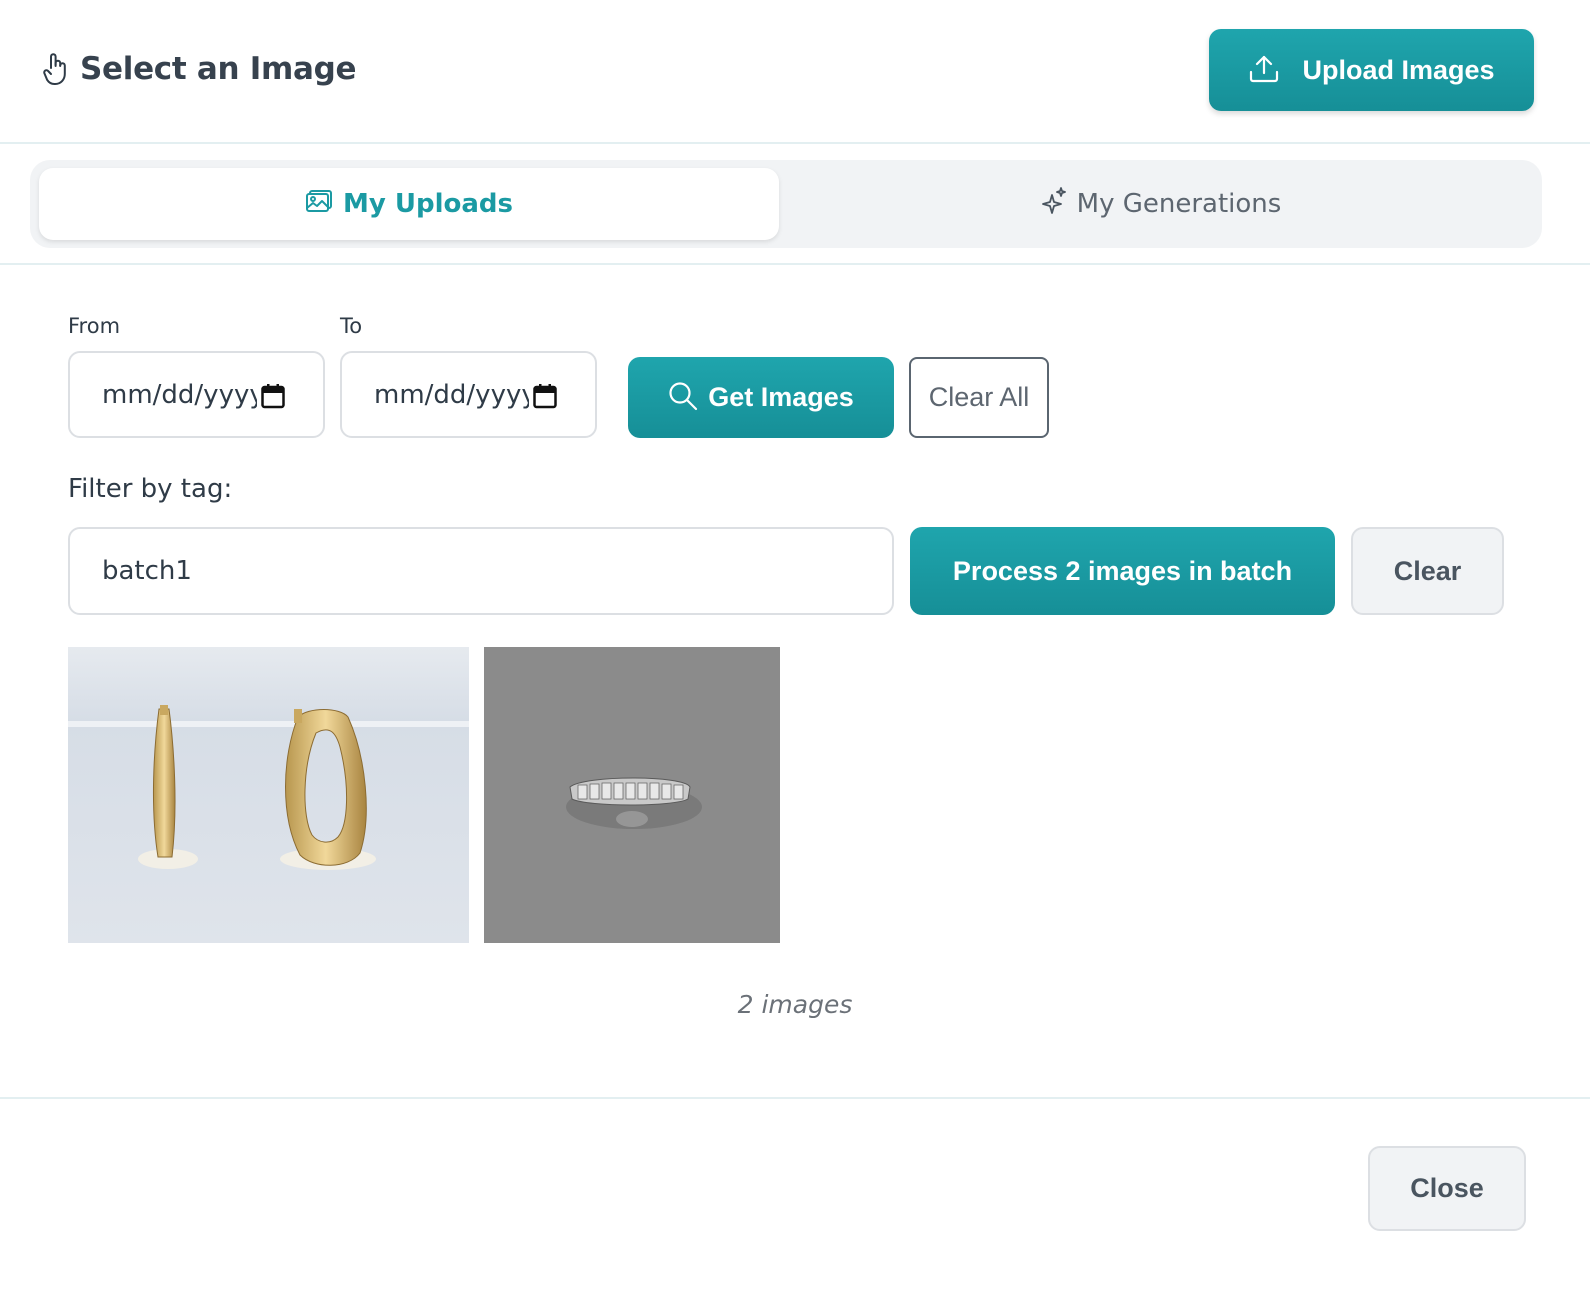  What do you see at coordinates (451, 394) in the screenshot?
I see `to-date-value: mm/dd/yyyy` at bounding box center [451, 394].